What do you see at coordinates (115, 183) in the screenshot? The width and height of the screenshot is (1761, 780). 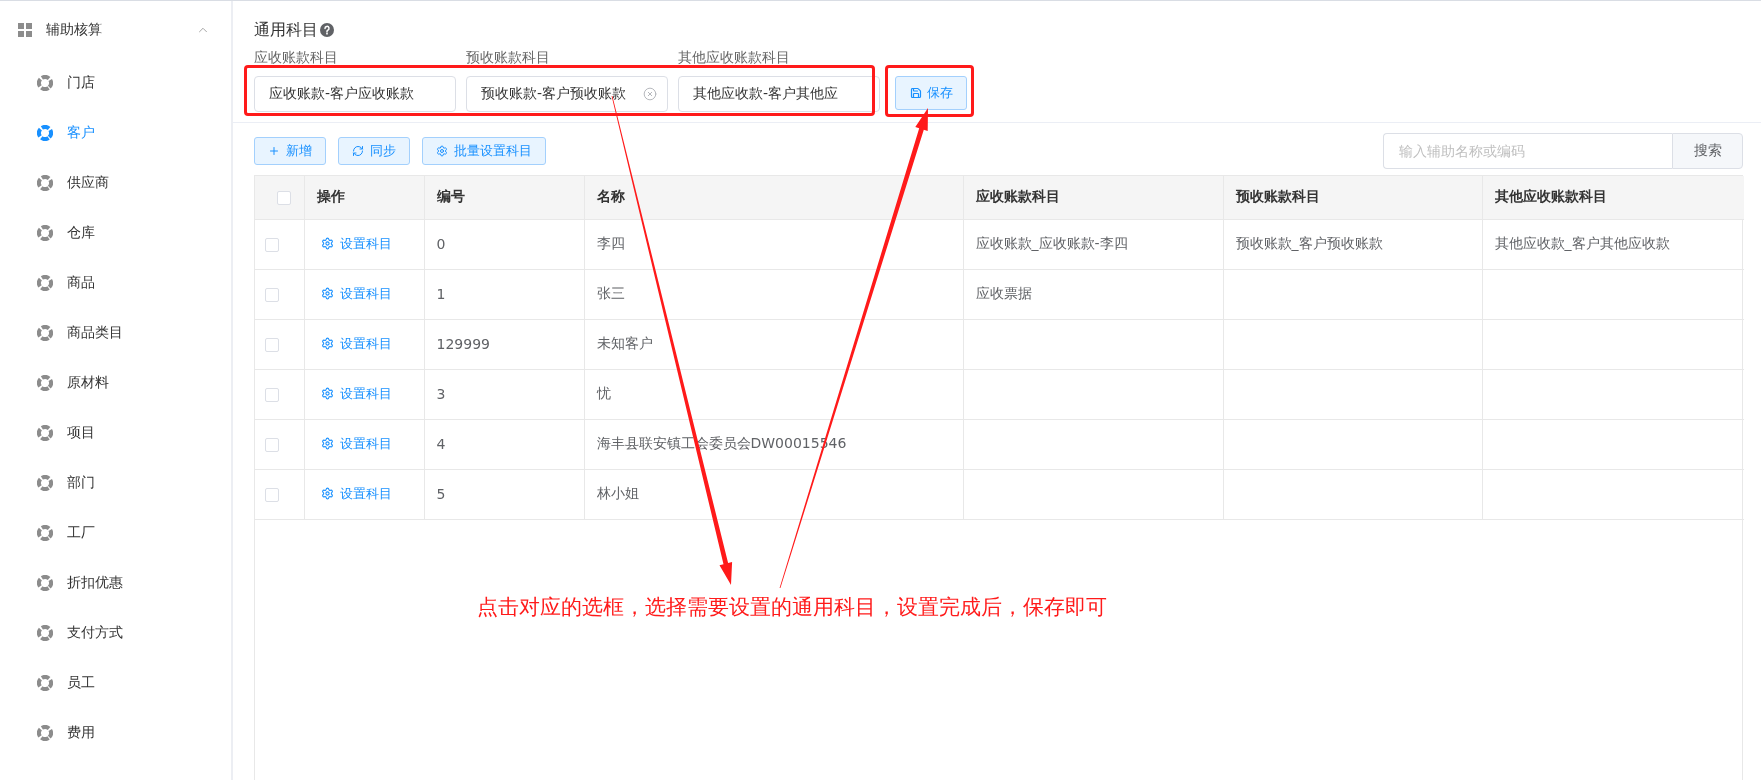 I see `sidebar-item: 供应商` at bounding box center [115, 183].